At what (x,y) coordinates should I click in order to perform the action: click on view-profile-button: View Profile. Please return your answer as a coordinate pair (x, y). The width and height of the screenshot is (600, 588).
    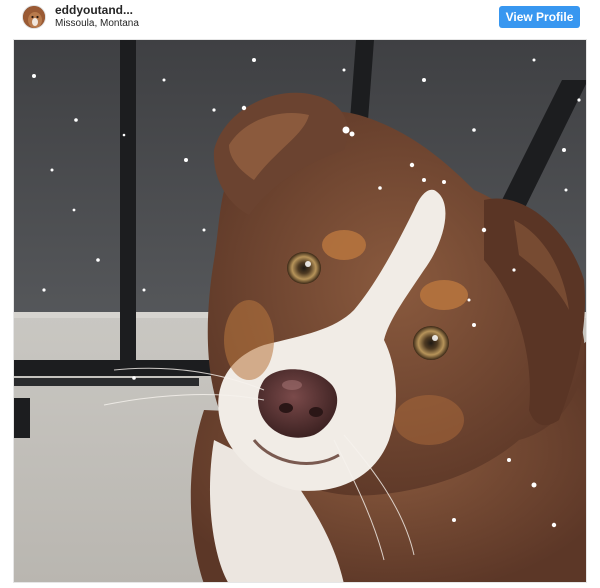
    Looking at the image, I should click on (539, 17).